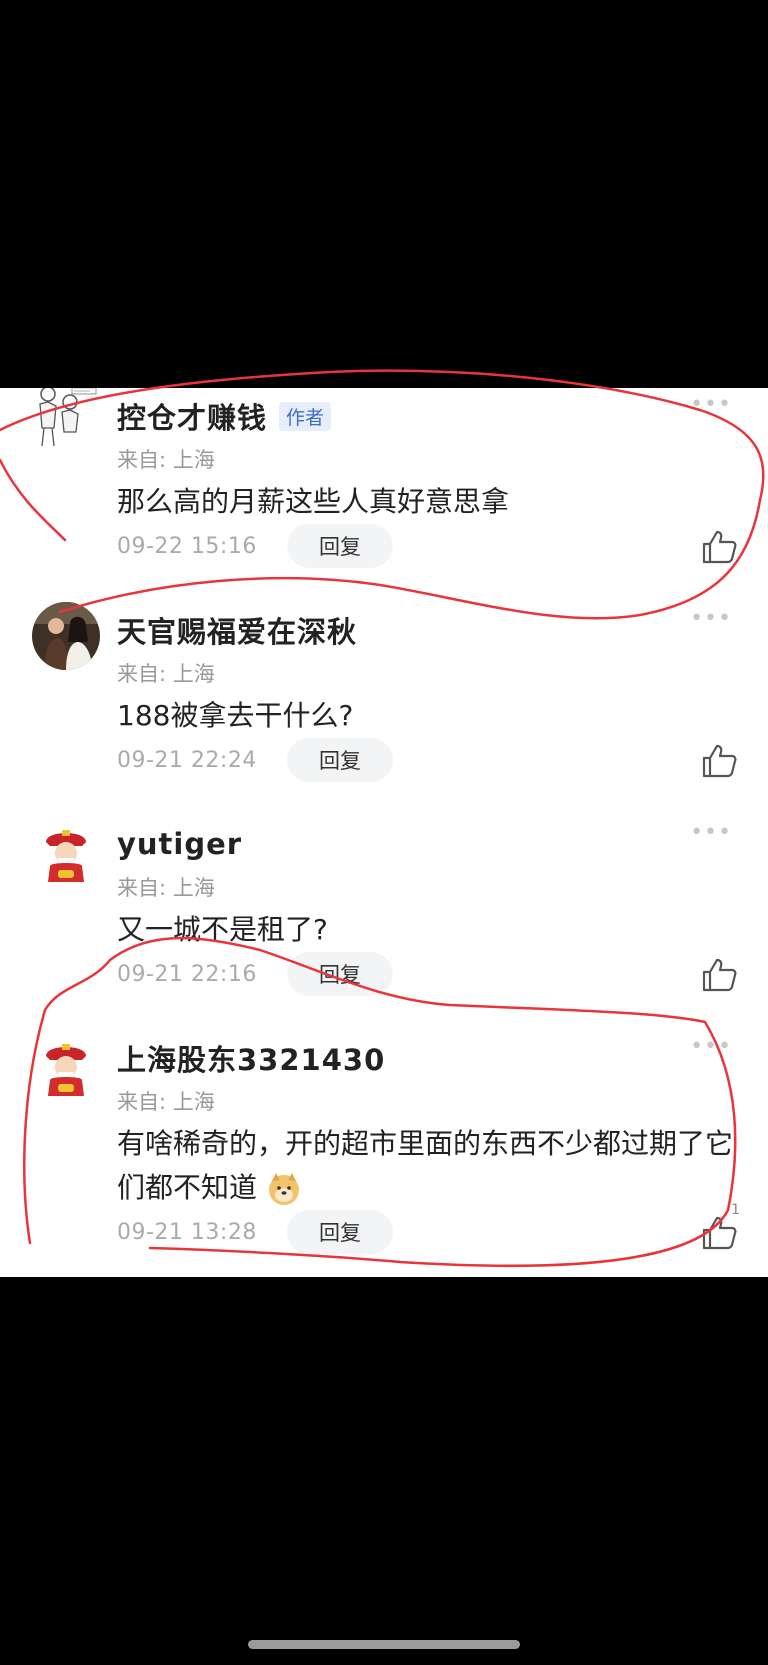 The width and height of the screenshot is (768, 1665). What do you see at coordinates (222, 929) in the screenshot?
I see `comment-text: 又一城不是租了?` at bounding box center [222, 929].